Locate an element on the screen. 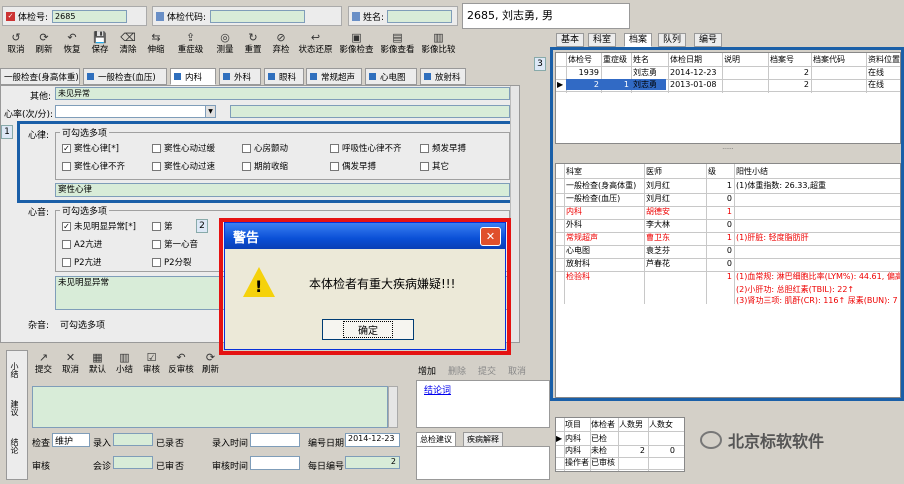 The height and width of the screenshot is (484, 904). dept-tab-0: 一般检查(身高体重) is located at coordinates (40, 76).